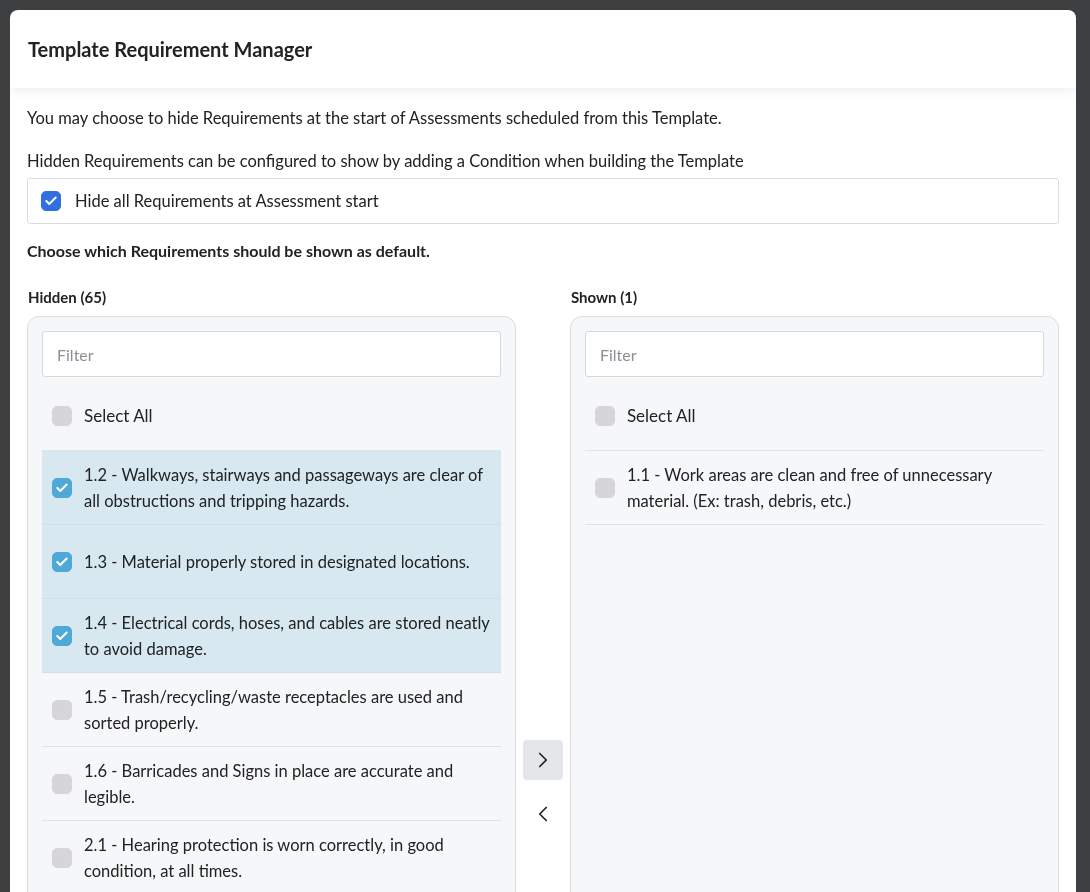 The width and height of the screenshot is (1090, 892). What do you see at coordinates (277, 562) in the screenshot?
I see `requirement-label: 1.3 - Material properly stored in designated locations.` at bounding box center [277, 562].